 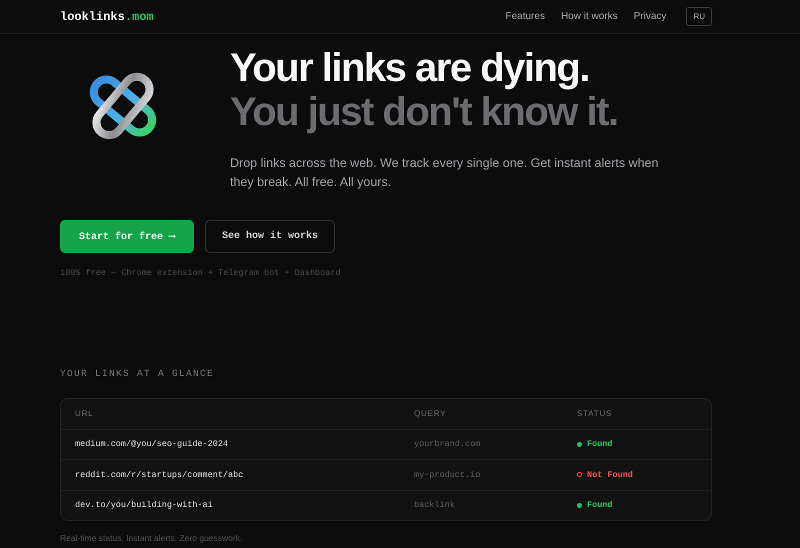 What do you see at coordinates (699, 16) in the screenshot?
I see `language-button: RU` at bounding box center [699, 16].